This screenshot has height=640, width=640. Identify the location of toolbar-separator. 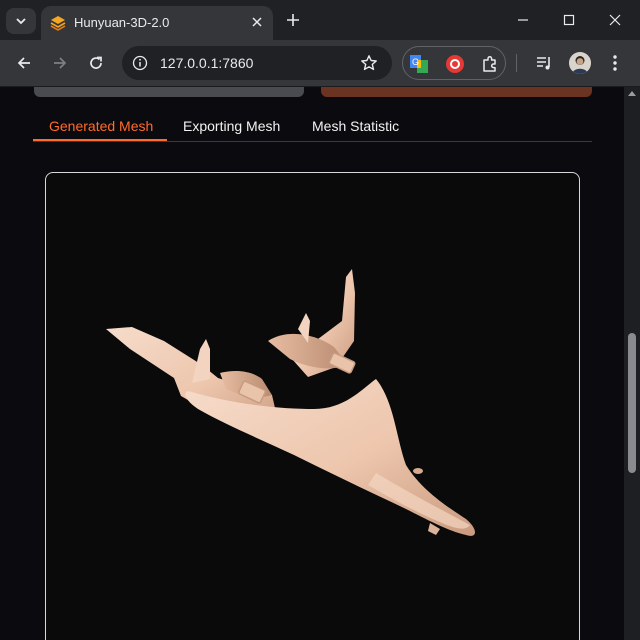
(516, 63).